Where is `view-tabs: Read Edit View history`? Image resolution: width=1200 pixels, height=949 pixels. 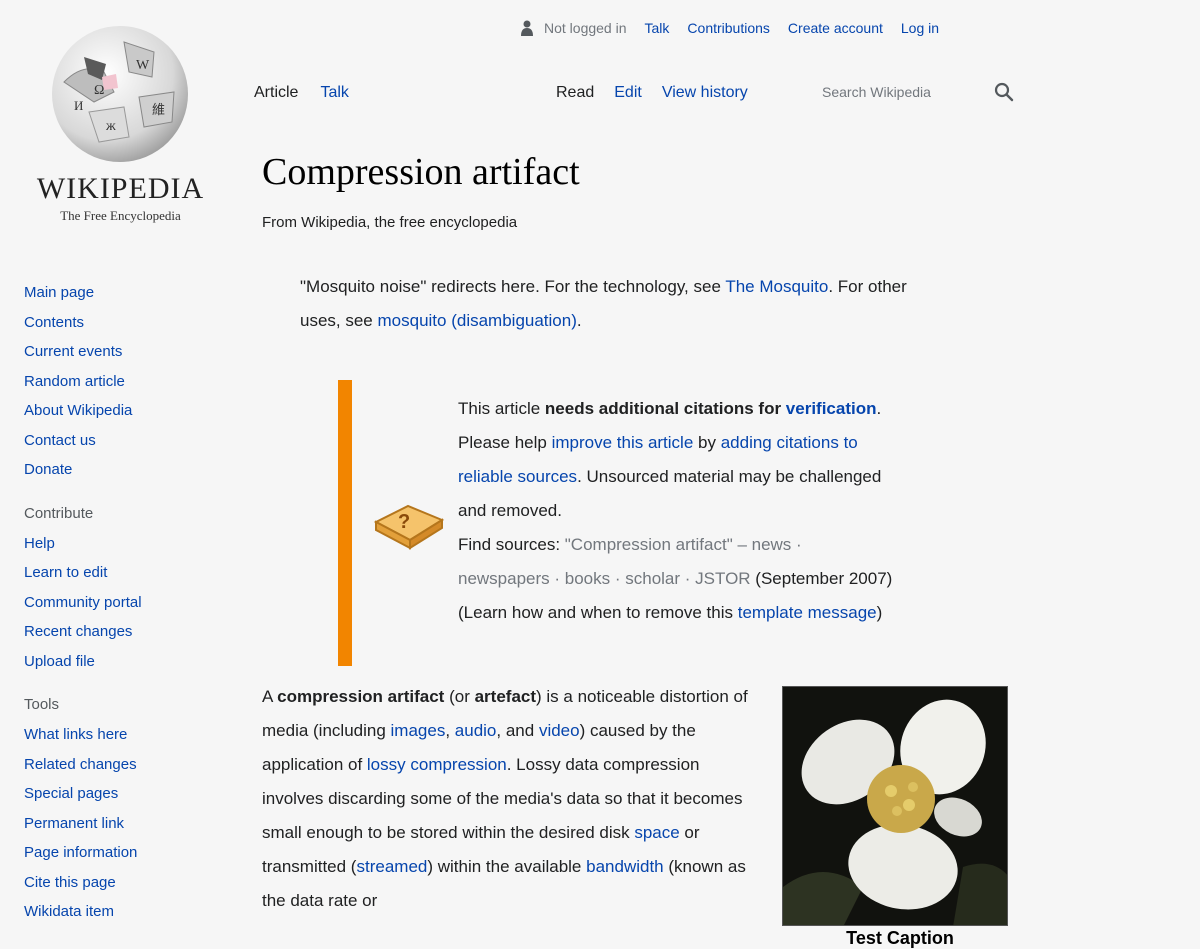
view-tabs: Read Edit View history is located at coordinates (662, 93).